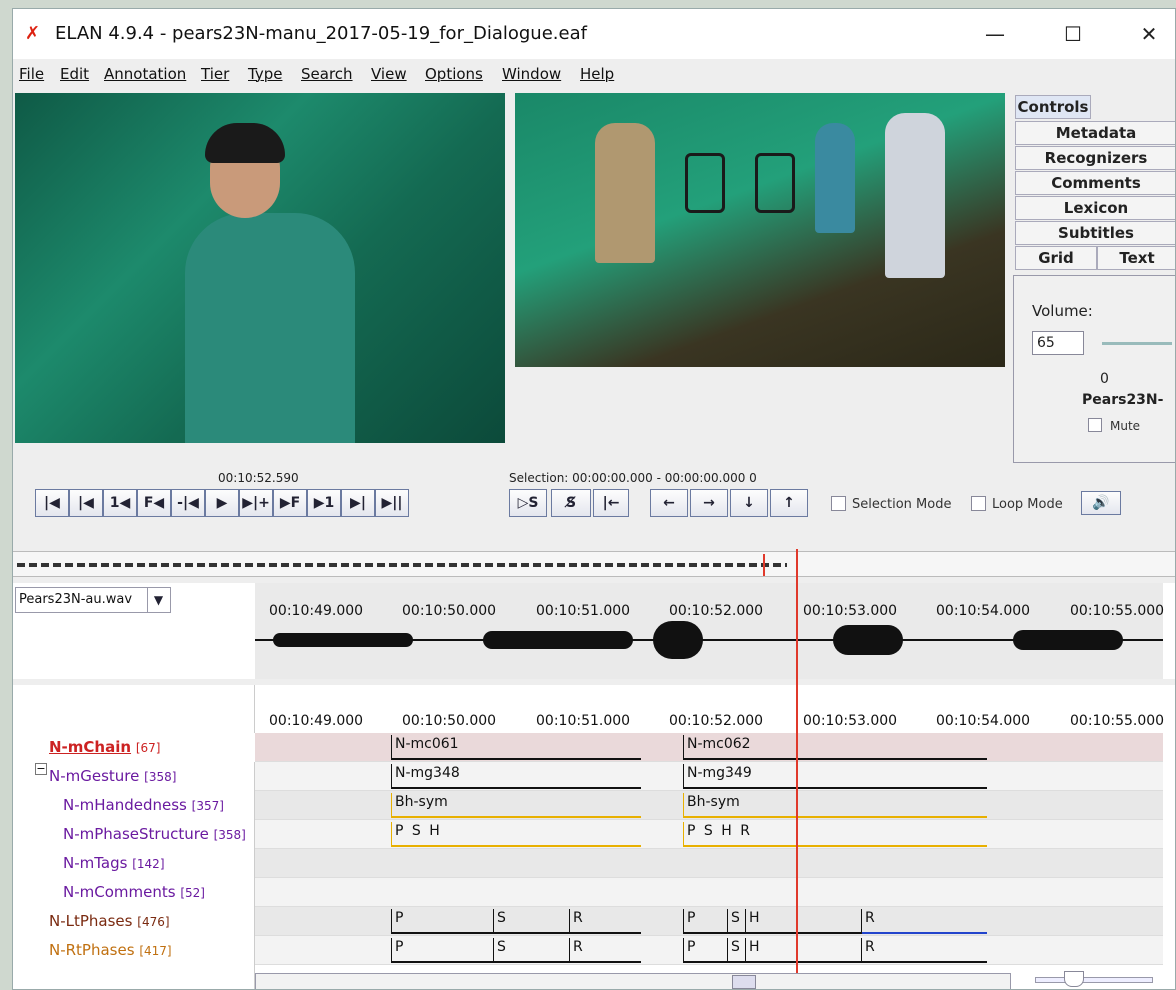 This screenshot has height=990, width=1176. What do you see at coordinates (516, 834) in the screenshot?
I see `annotation: P S H` at bounding box center [516, 834].